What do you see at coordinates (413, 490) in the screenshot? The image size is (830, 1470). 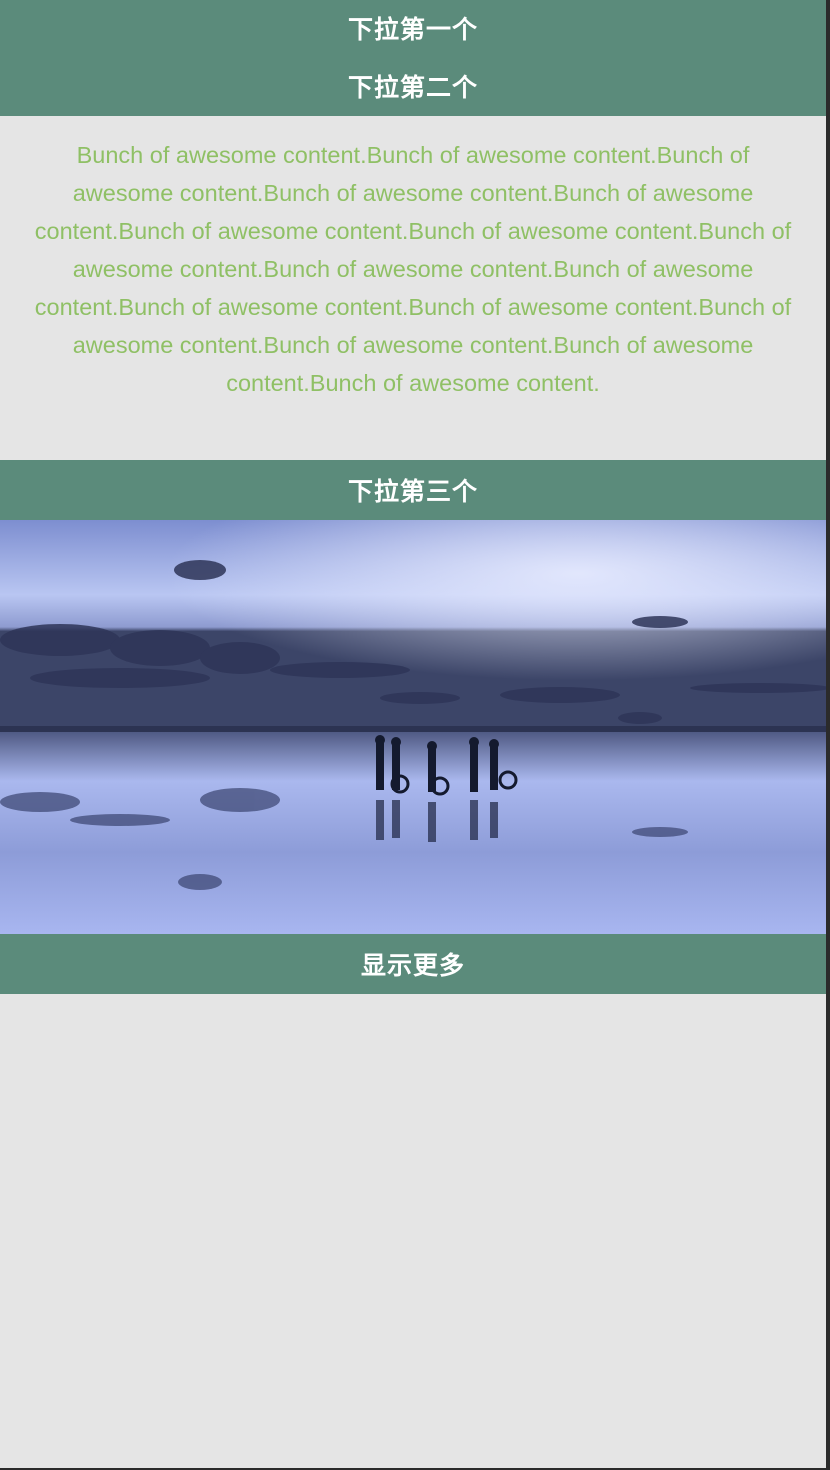 I see `accordion-header-third: 下拉第三个` at bounding box center [413, 490].